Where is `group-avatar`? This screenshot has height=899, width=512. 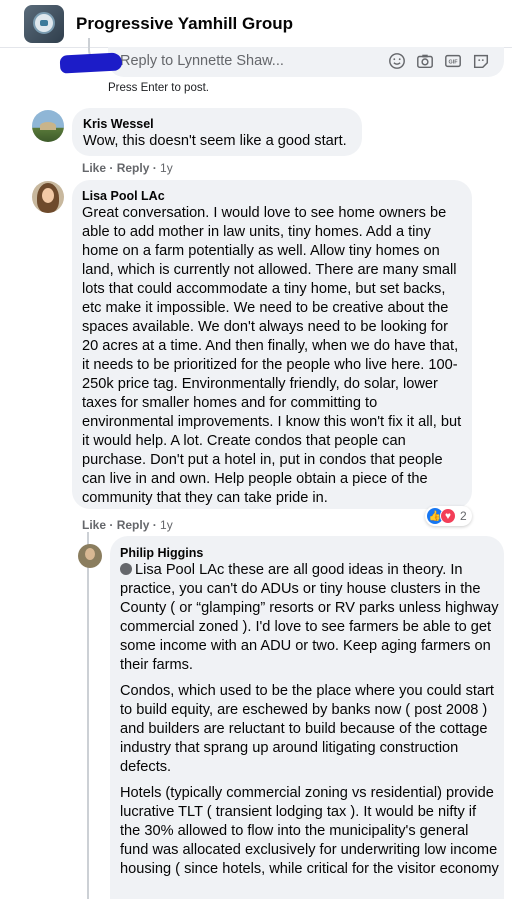 group-avatar is located at coordinates (44, 24).